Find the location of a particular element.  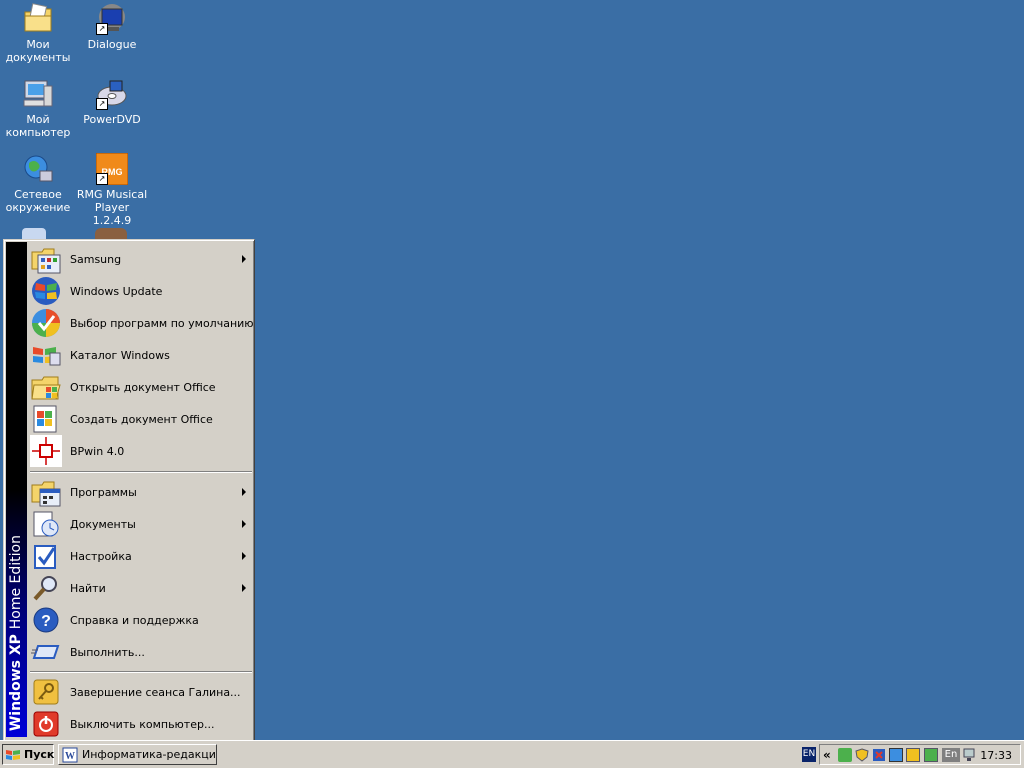

language-bar-label: En is located at coordinates (951, 755).